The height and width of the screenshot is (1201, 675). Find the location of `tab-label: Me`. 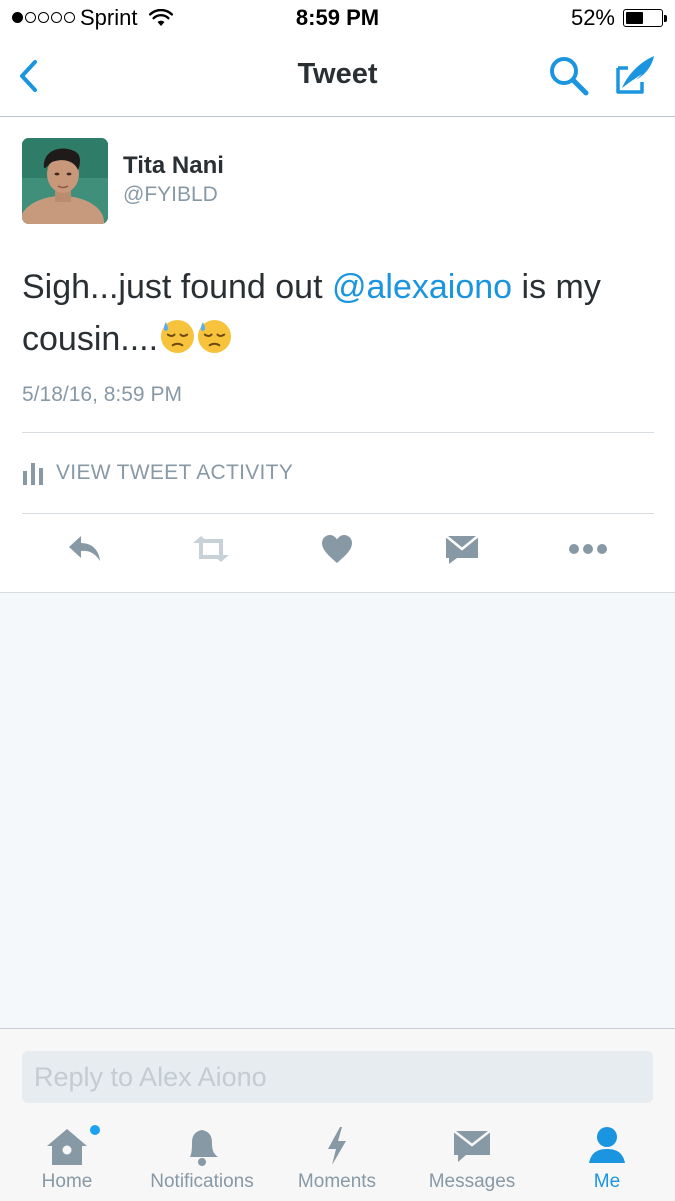

tab-label: Me is located at coordinates (607, 1181).